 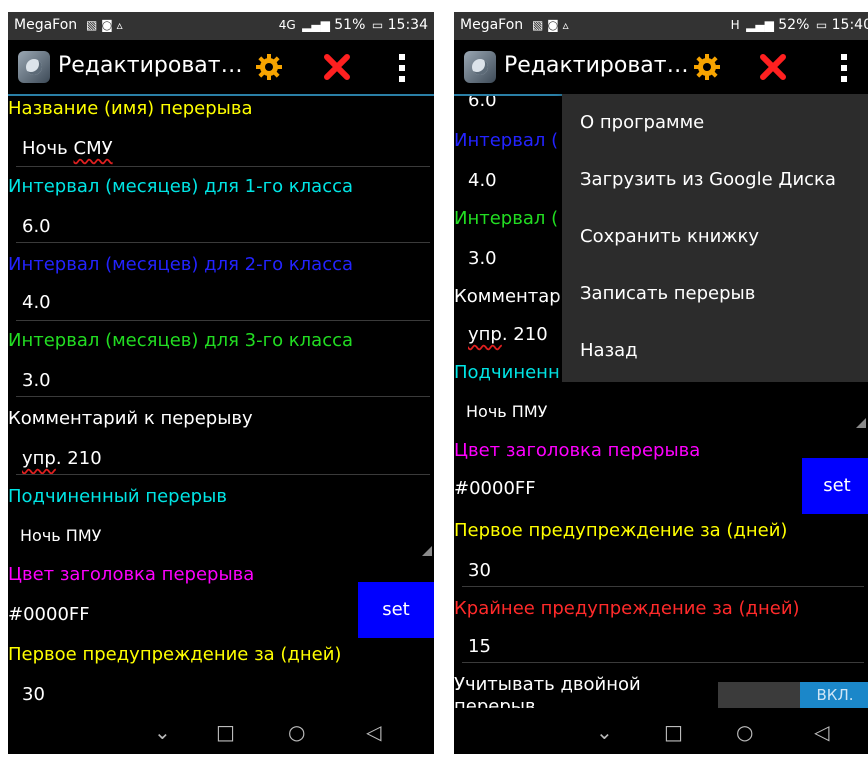 What do you see at coordinates (130, 418) in the screenshot?
I see `comment-label: Комментарий к перерыву` at bounding box center [130, 418].